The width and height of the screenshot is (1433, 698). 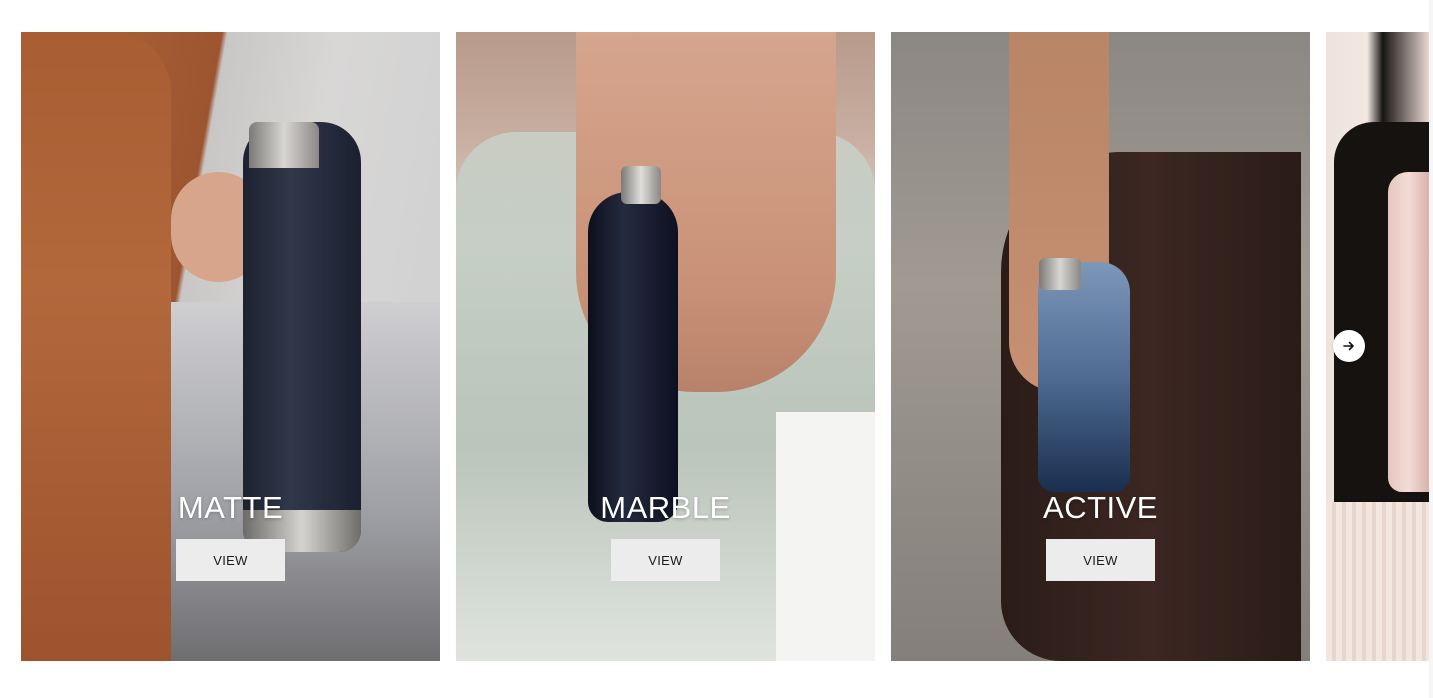 I want to click on carousel-next-button, so click(x=1349, y=346).